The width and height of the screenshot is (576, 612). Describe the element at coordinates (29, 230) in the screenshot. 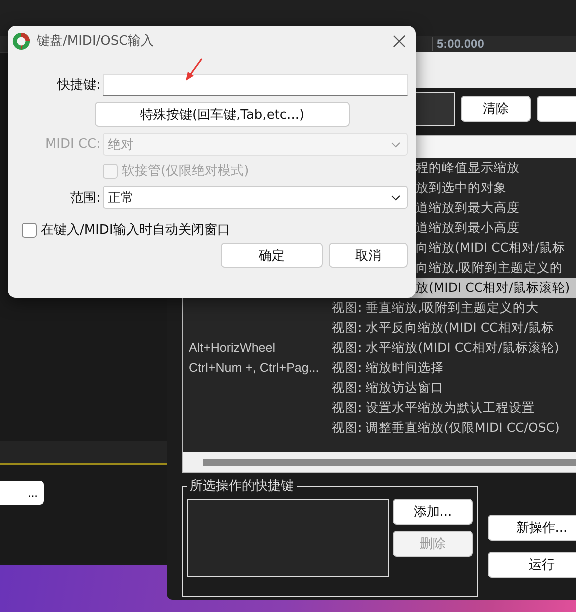

I see `auto-close-checkbox` at that location.